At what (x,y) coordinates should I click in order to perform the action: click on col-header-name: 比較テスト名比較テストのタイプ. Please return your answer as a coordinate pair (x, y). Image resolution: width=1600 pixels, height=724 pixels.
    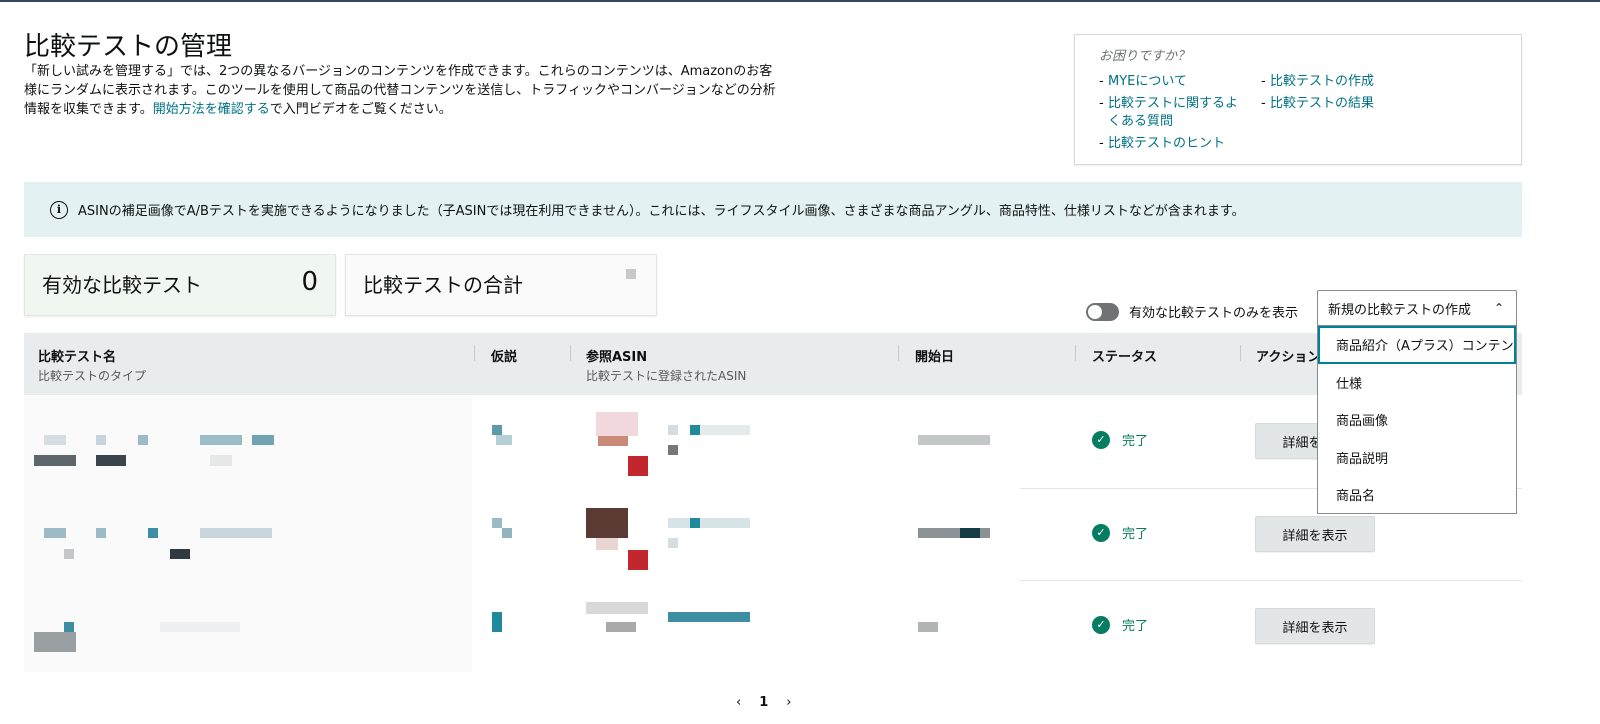
    Looking at the image, I should click on (92, 365).